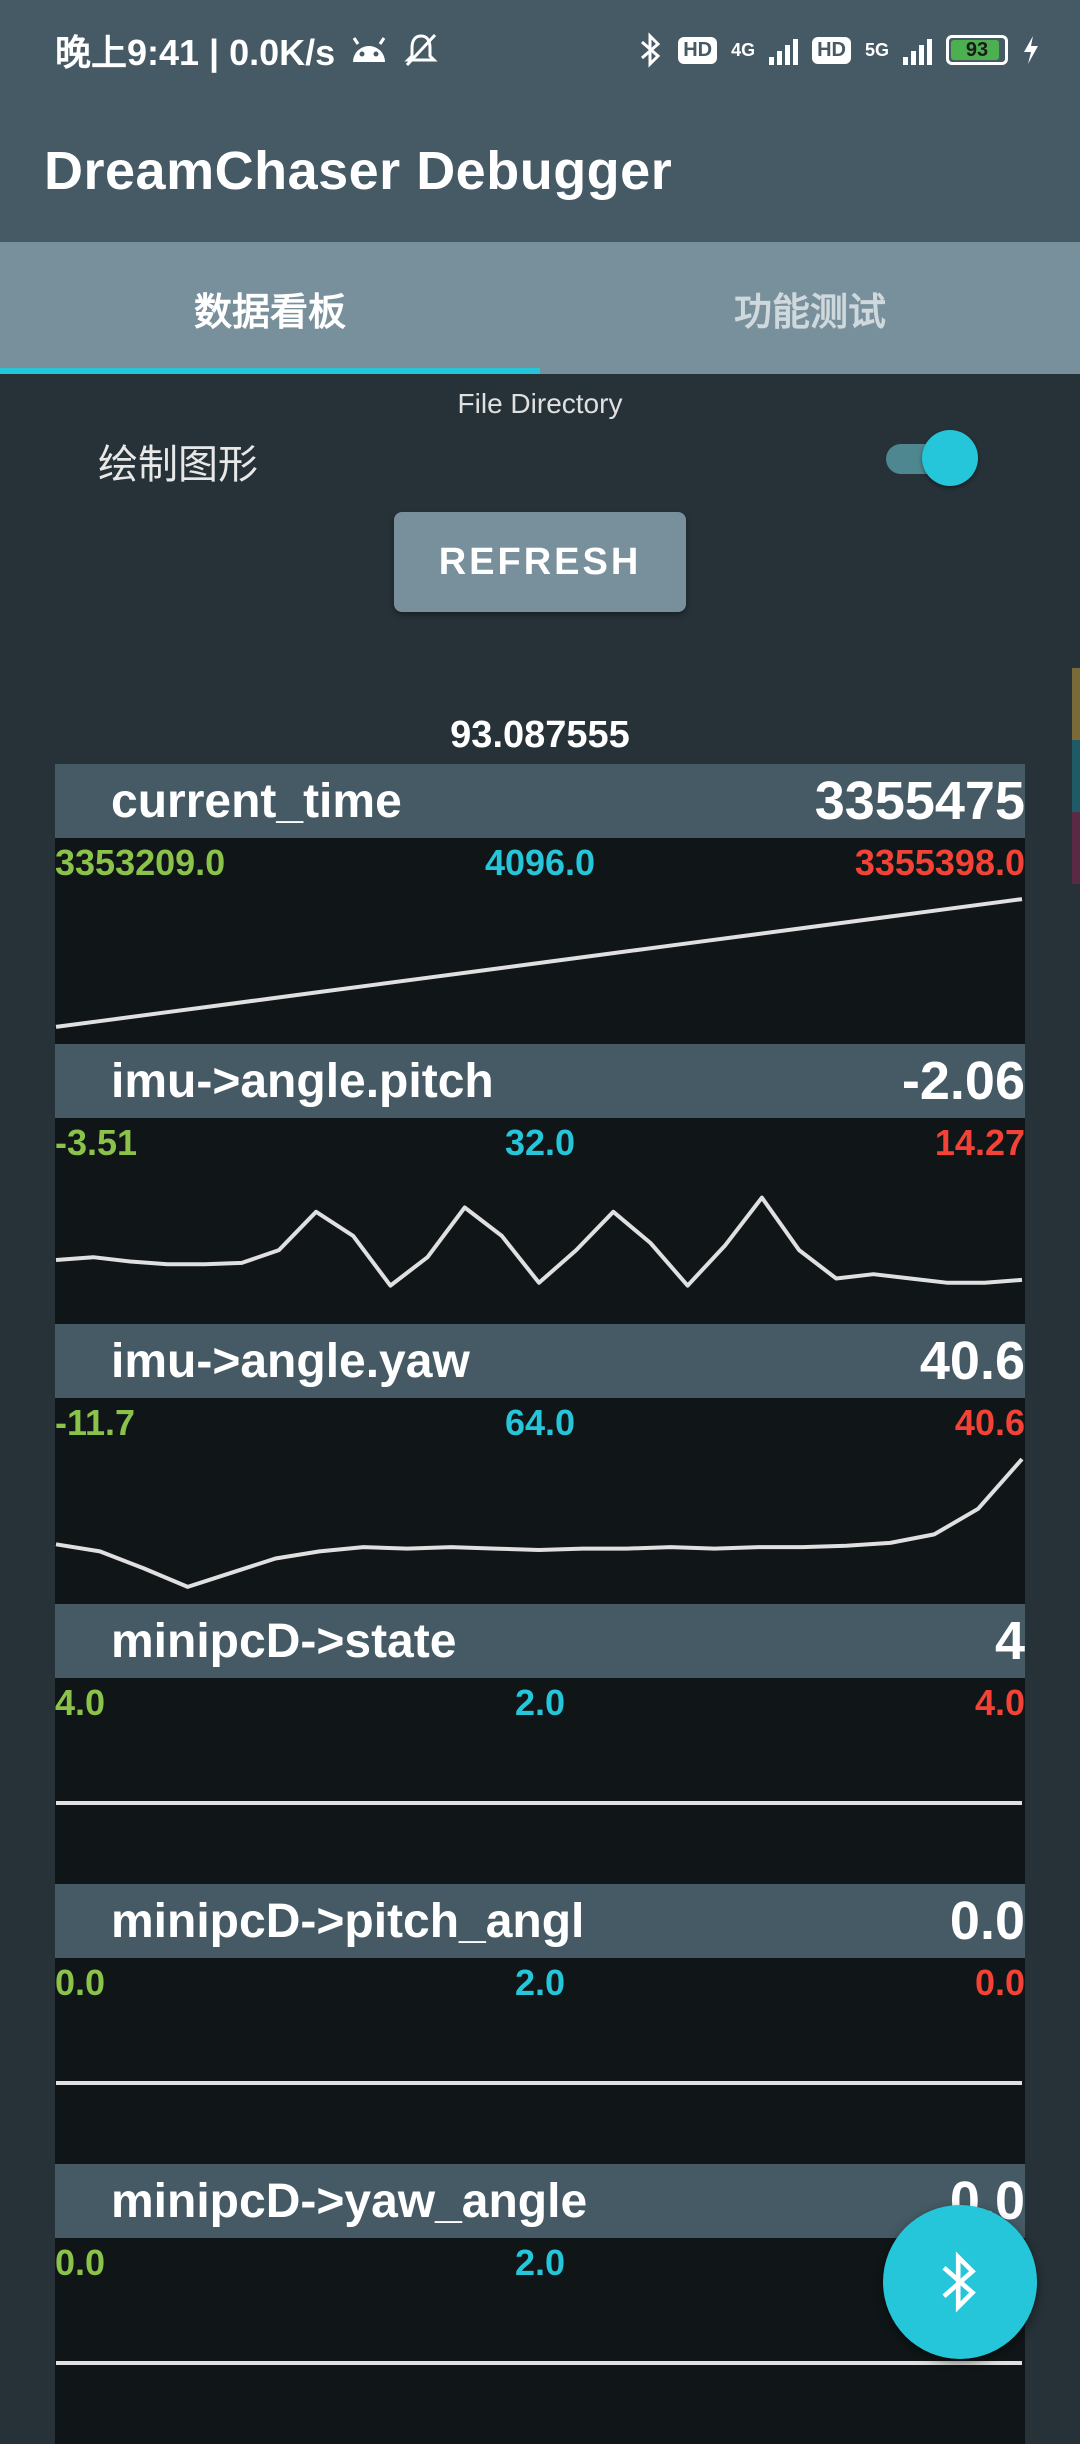 This screenshot has width=1080, height=2444. Describe the element at coordinates (784, 50) in the screenshot. I see `signal-icon` at that location.